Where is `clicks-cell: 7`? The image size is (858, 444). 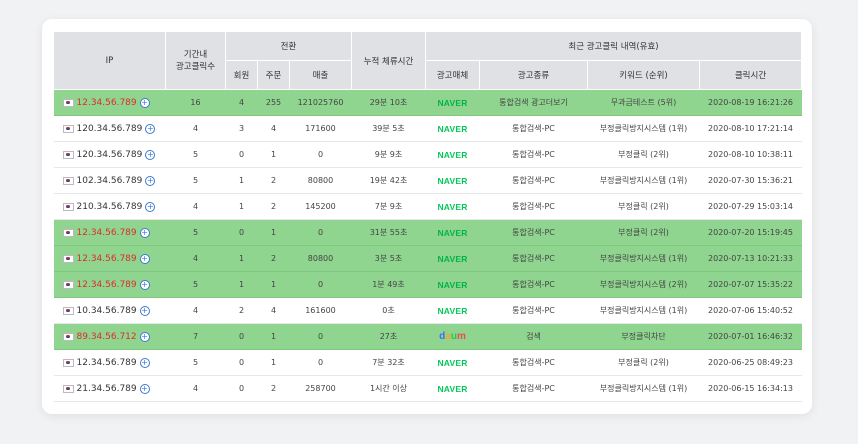 clicks-cell: 7 is located at coordinates (195, 336).